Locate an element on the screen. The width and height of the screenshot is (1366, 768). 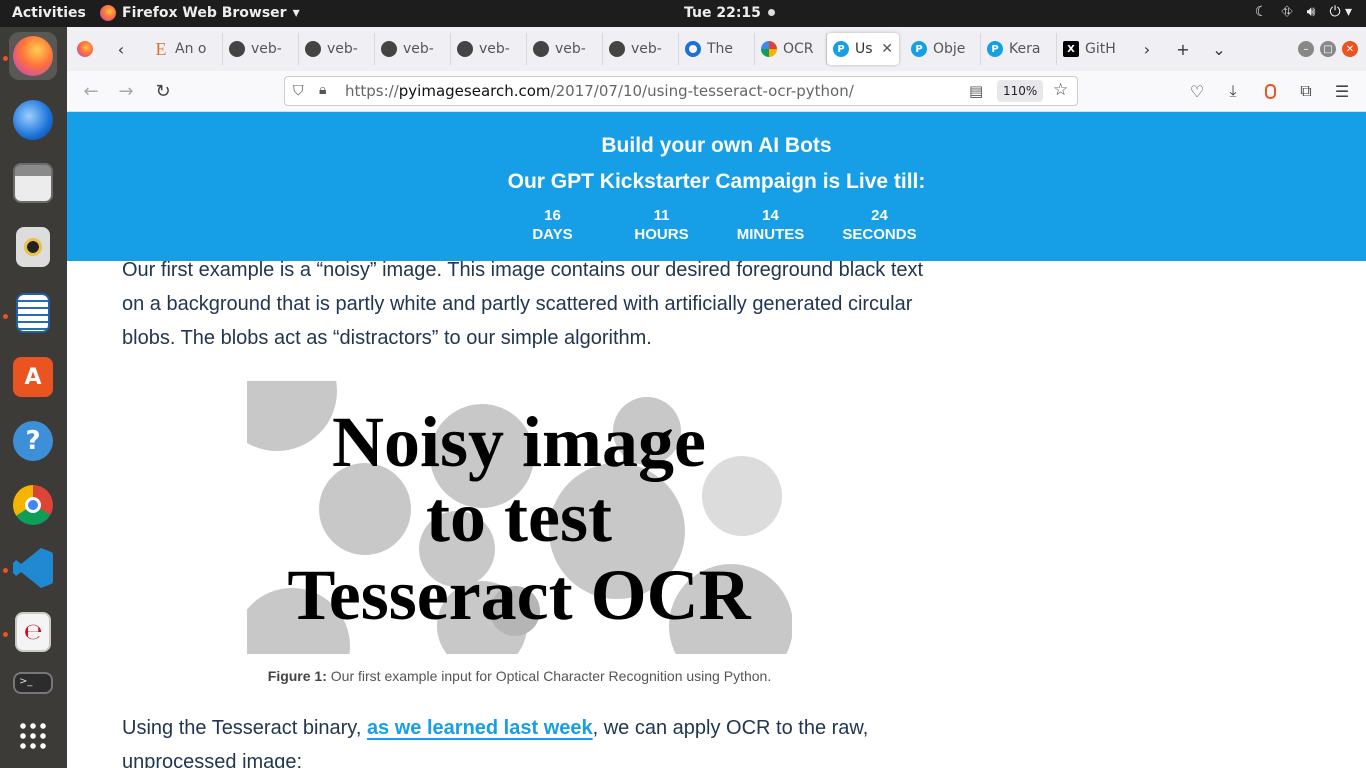
app-menu: Firefox Web Browser ▾ is located at coordinates (200, 13).